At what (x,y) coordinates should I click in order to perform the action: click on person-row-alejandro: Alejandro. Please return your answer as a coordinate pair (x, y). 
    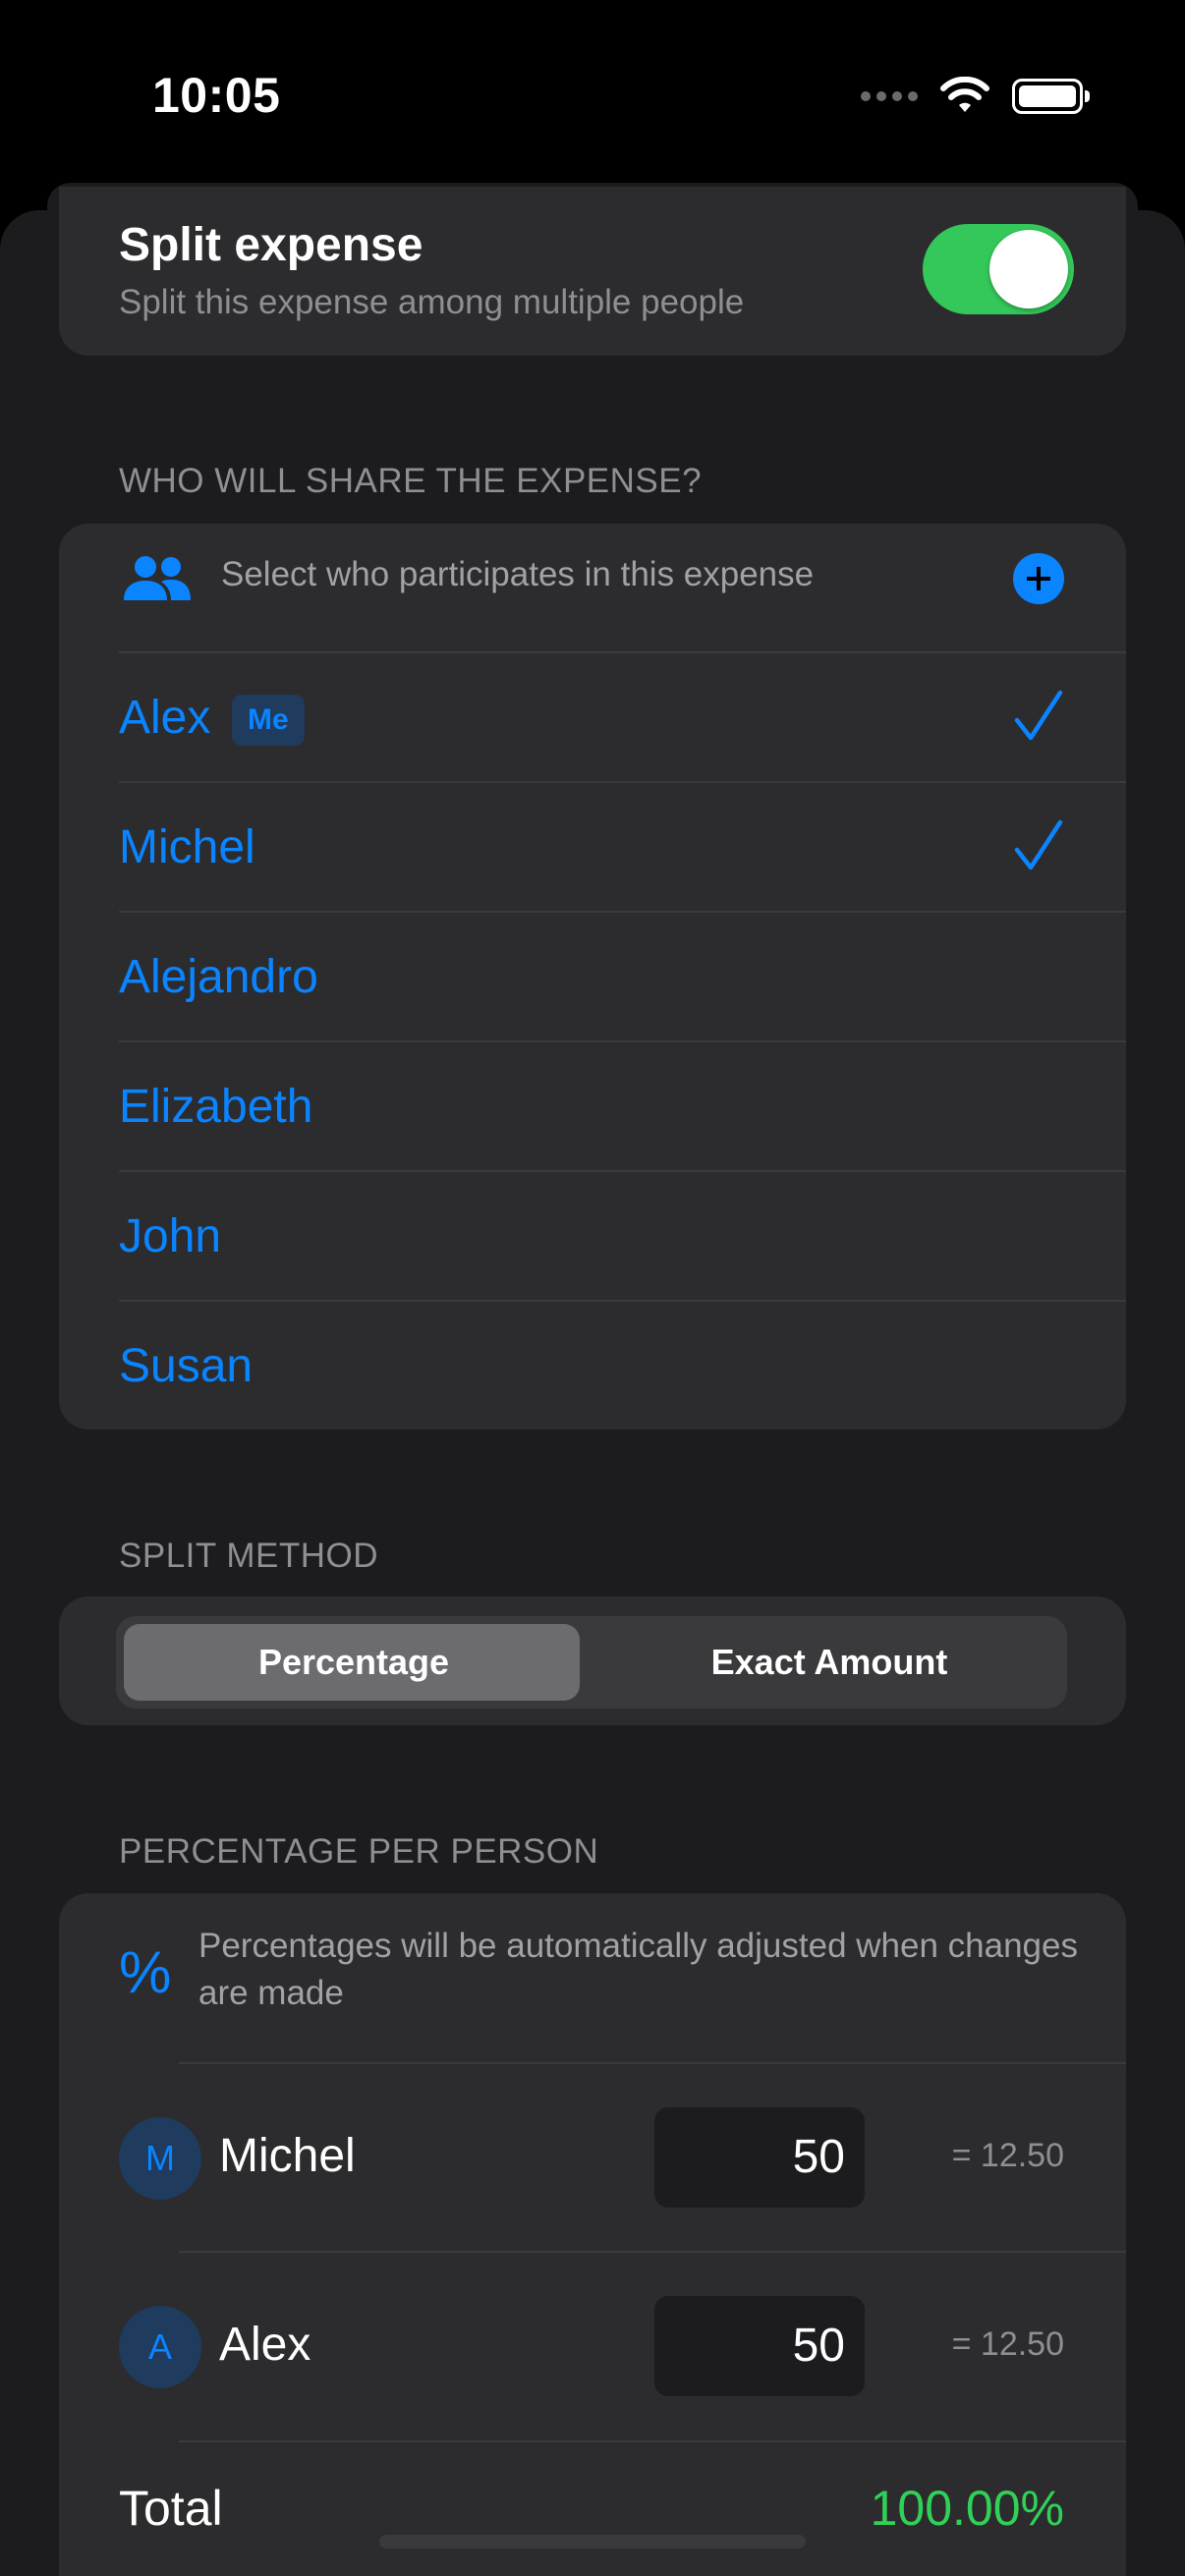
    Looking at the image, I should click on (623, 976).